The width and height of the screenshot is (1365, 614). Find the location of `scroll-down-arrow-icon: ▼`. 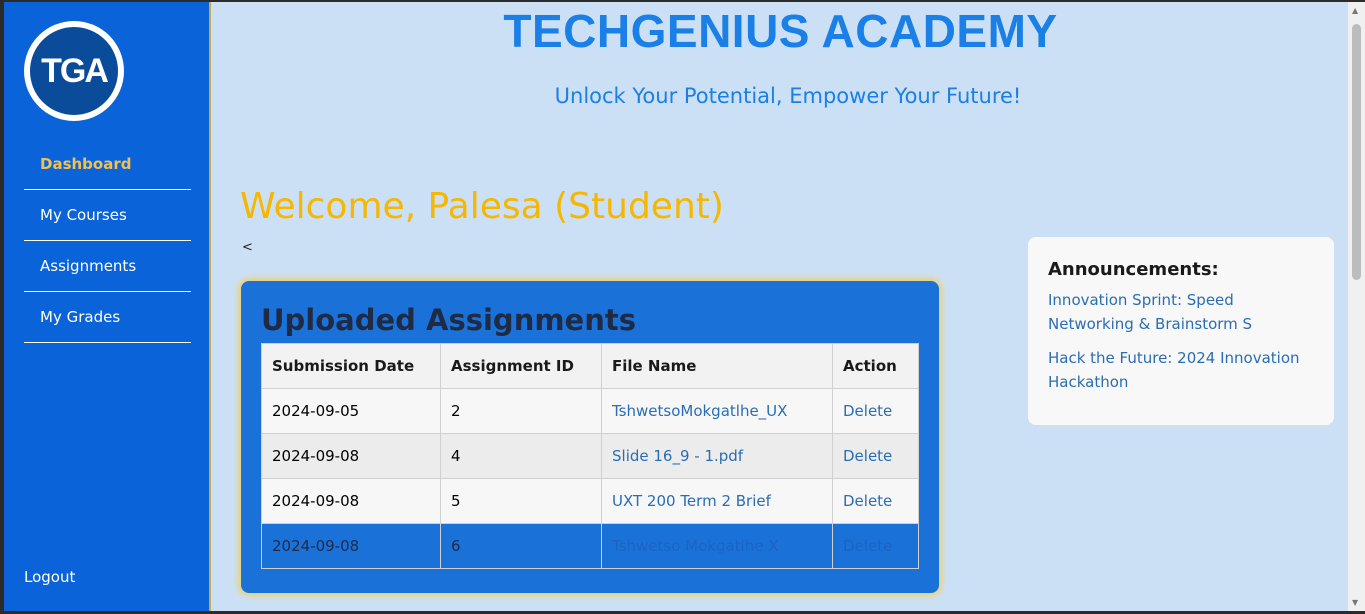

scroll-down-arrow-icon: ▼ is located at coordinates (1355, 602).